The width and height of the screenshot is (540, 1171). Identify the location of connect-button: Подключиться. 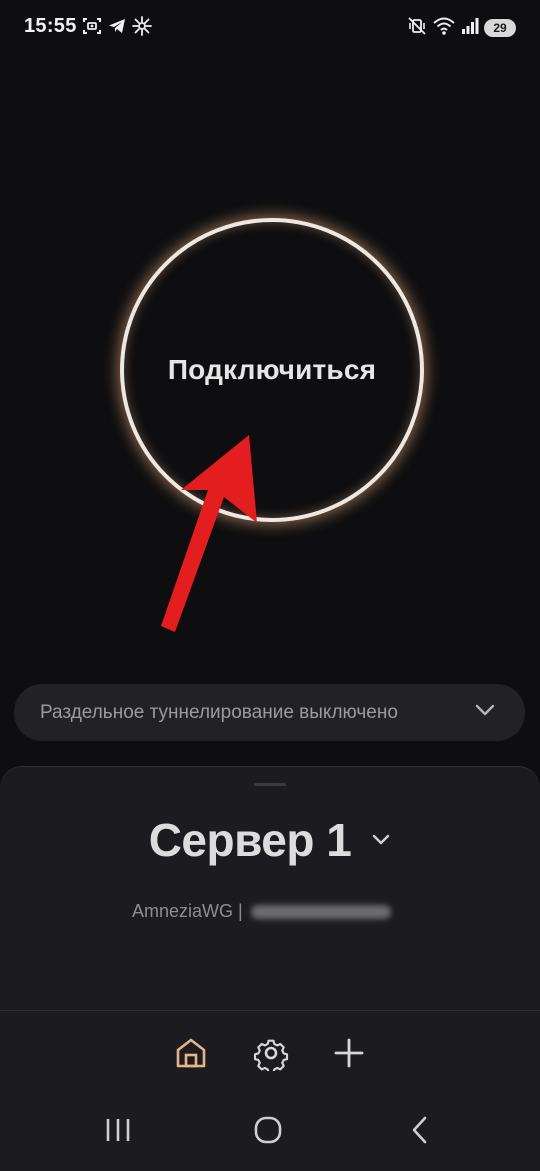
(272, 370).